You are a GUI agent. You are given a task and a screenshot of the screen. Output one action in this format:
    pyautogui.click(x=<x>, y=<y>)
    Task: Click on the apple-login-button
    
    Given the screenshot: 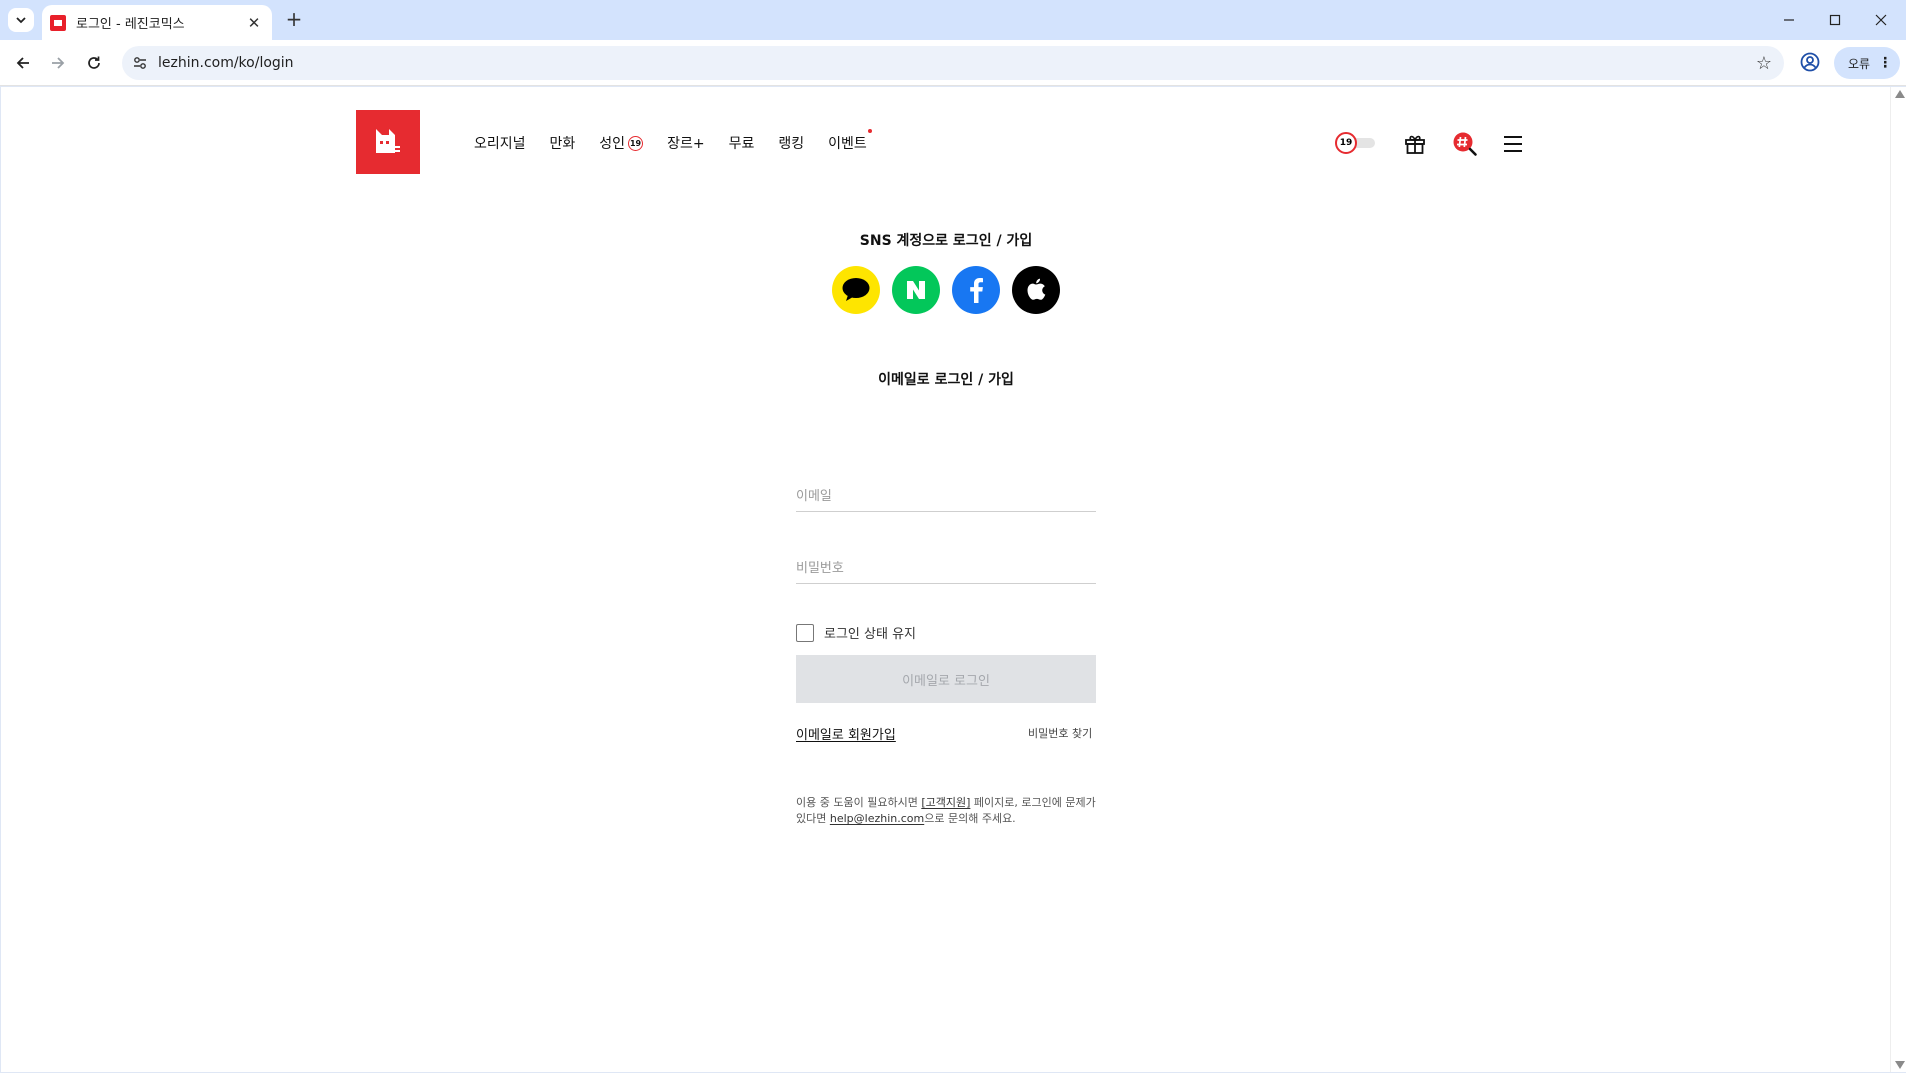 What is the action you would take?
    pyautogui.click(x=1036, y=290)
    